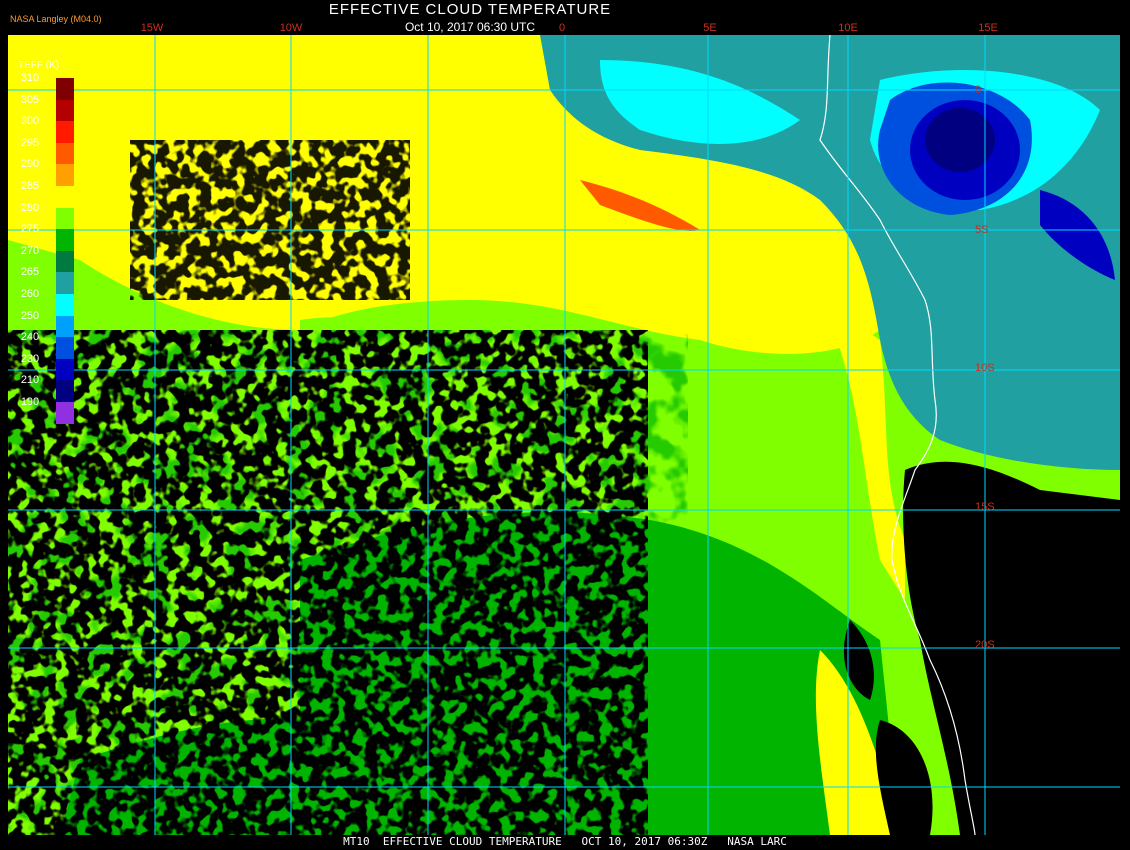 This screenshot has height=850, width=1130. What do you see at coordinates (39, 65) in the screenshot?
I see `legend-title: TEFF (K)` at bounding box center [39, 65].